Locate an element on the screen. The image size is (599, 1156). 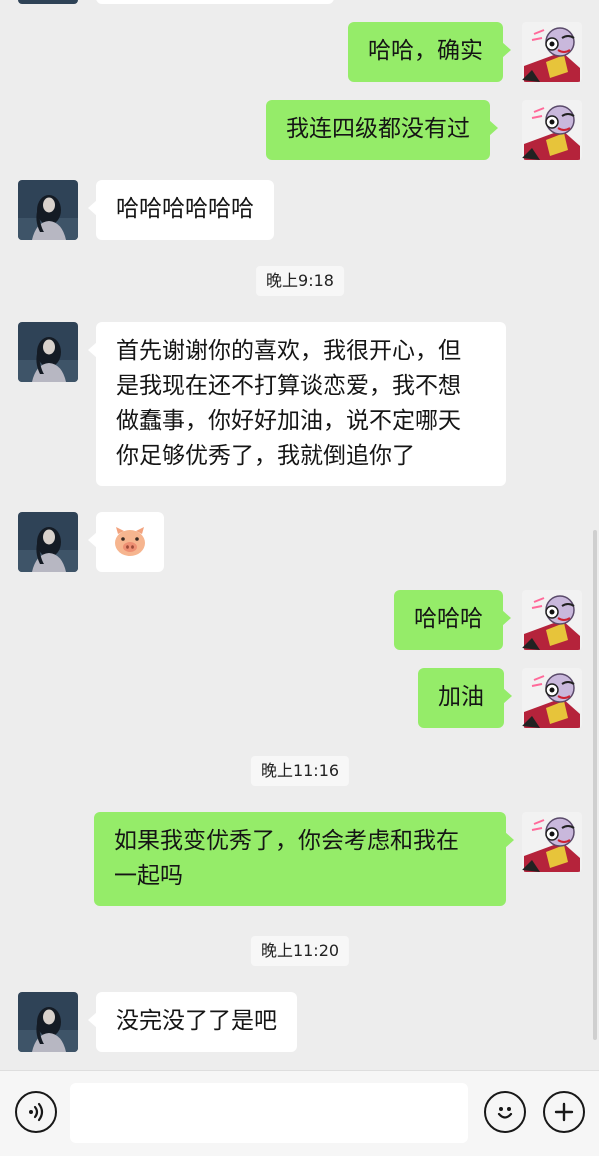
plus-icon is located at coordinates (564, 1112).